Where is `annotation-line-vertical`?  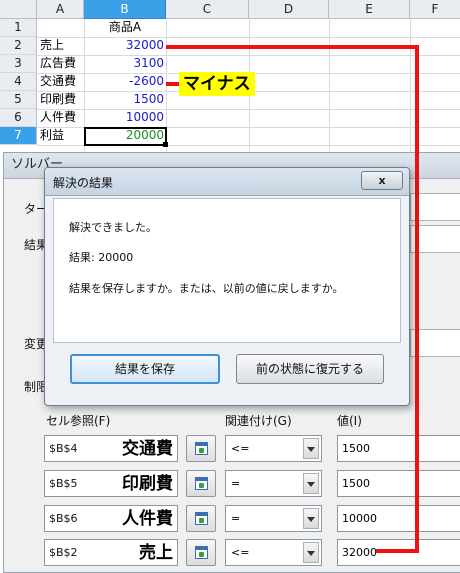
annotation-line-vertical is located at coordinates (417, 299).